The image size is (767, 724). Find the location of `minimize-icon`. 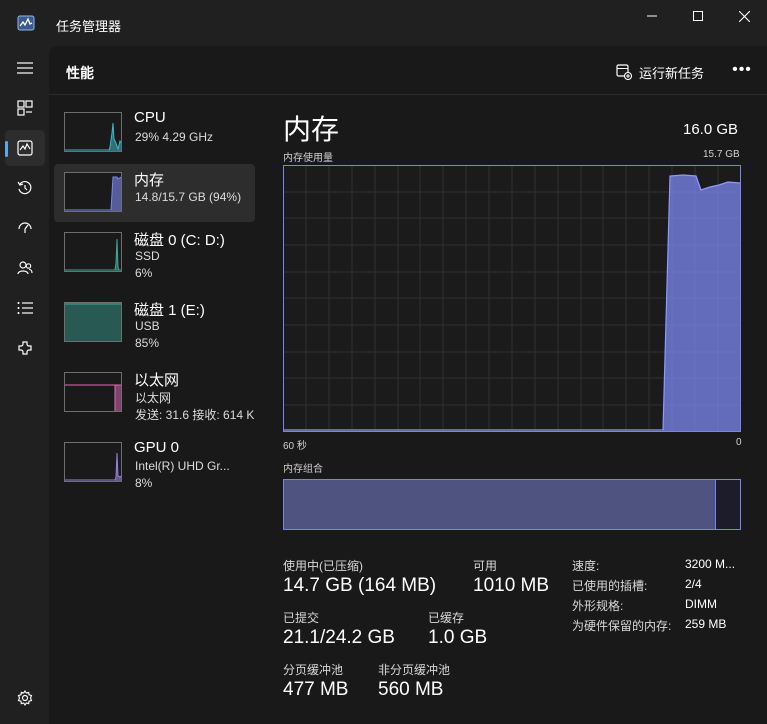

minimize-icon is located at coordinates (652, 16).